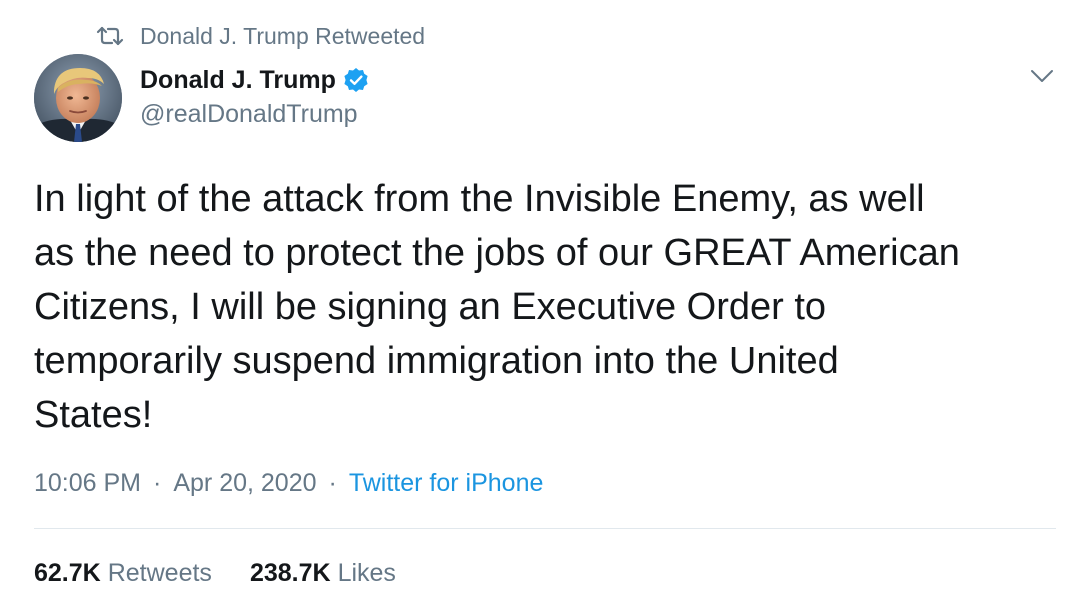 The width and height of the screenshot is (1086, 610). What do you see at coordinates (93, 415) in the screenshot?
I see `tweet-text-line: States!` at bounding box center [93, 415].